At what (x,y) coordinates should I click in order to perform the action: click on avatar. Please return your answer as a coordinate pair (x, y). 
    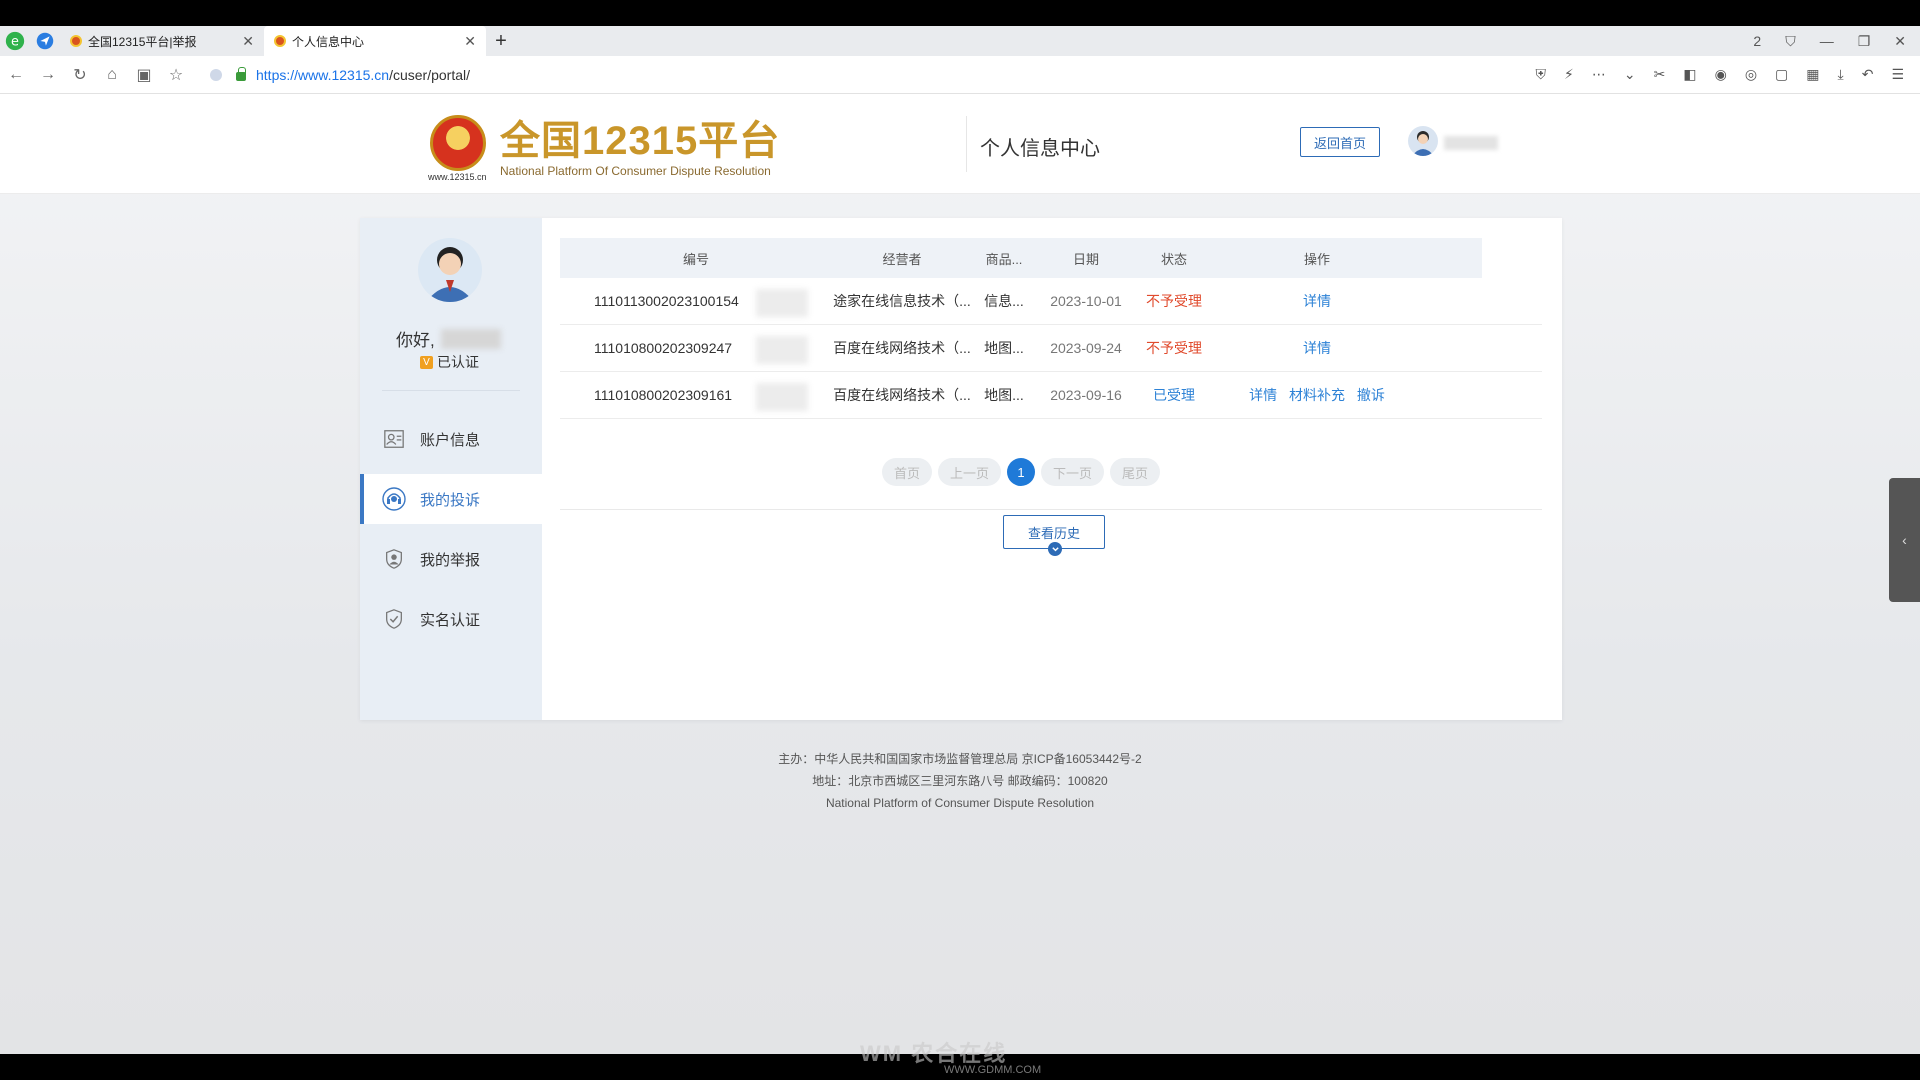
    Looking at the image, I should click on (1423, 141).